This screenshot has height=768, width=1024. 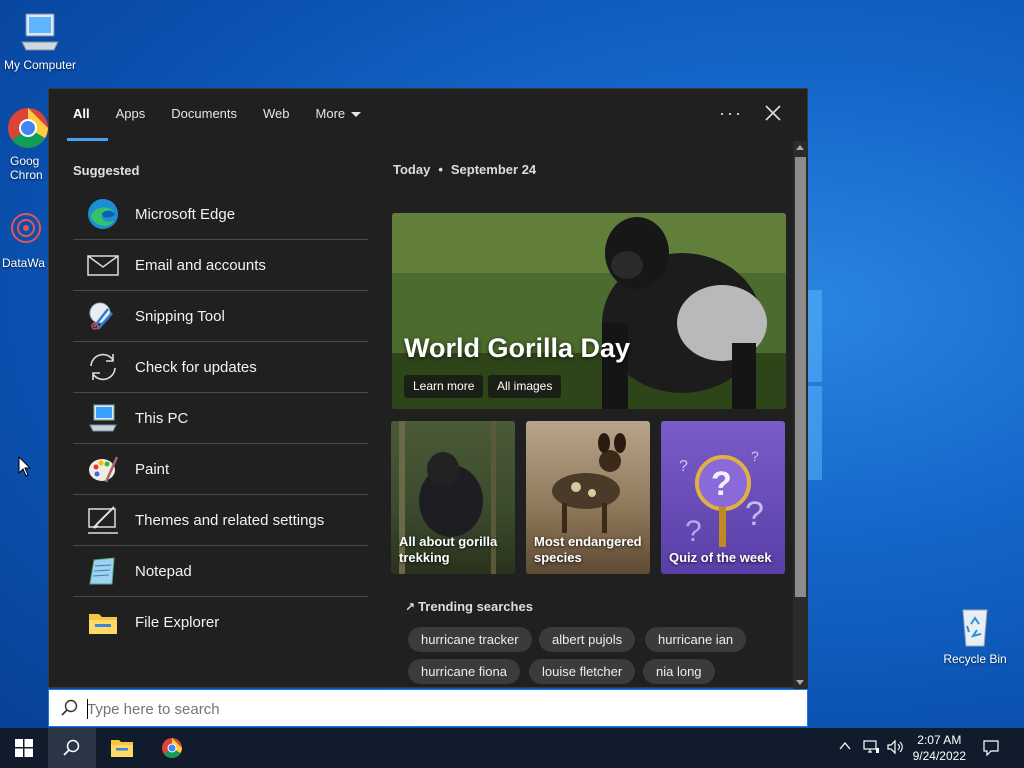 I want to click on taskbar-file-explorer, so click(x=122, y=748).